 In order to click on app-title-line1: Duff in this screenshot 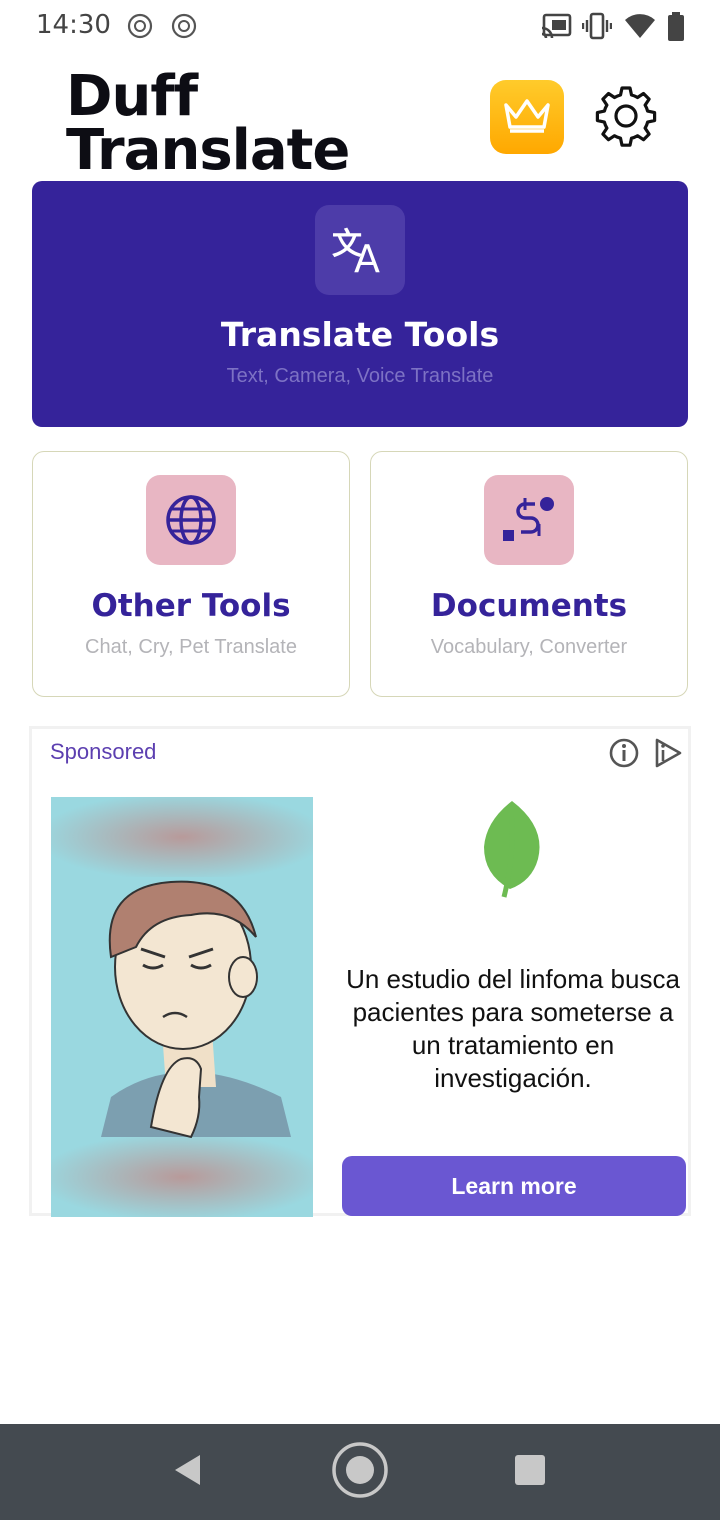, I will do `click(132, 96)`.